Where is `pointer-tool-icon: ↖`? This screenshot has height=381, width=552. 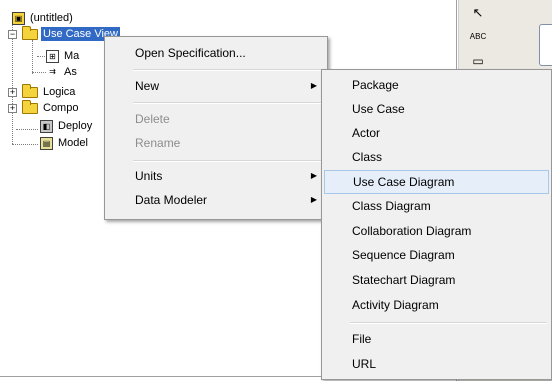
pointer-tool-icon: ↖ is located at coordinates (478, 13).